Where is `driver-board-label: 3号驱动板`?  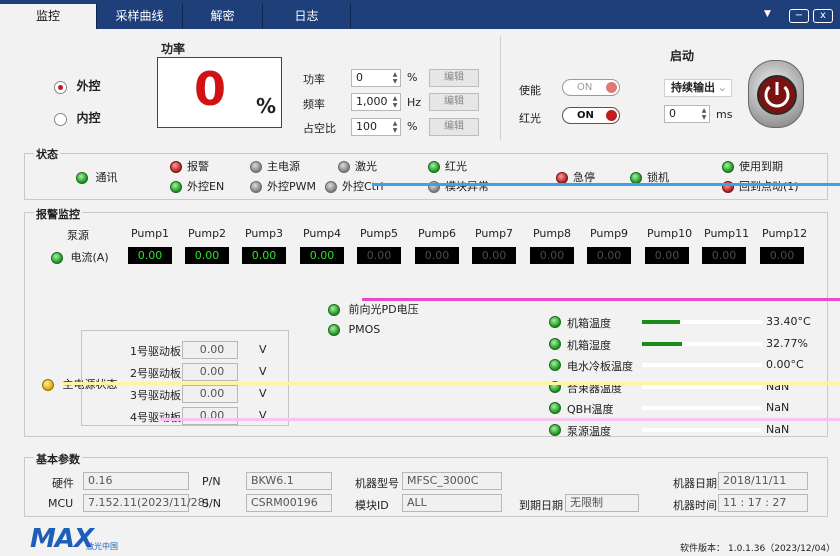 driver-board-label: 3号驱动板 is located at coordinates (155, 395).